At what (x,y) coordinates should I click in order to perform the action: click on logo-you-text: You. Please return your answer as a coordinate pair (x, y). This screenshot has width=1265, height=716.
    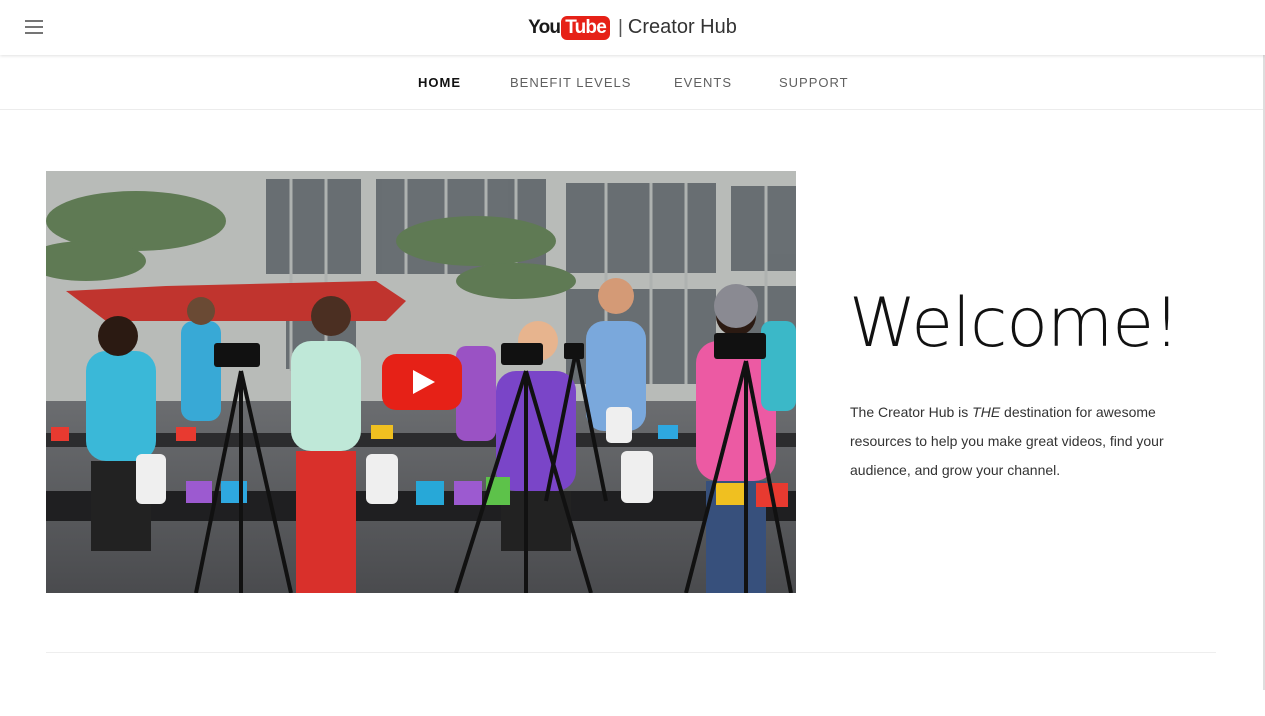
    Looking at the image, I should click on (544, 27).